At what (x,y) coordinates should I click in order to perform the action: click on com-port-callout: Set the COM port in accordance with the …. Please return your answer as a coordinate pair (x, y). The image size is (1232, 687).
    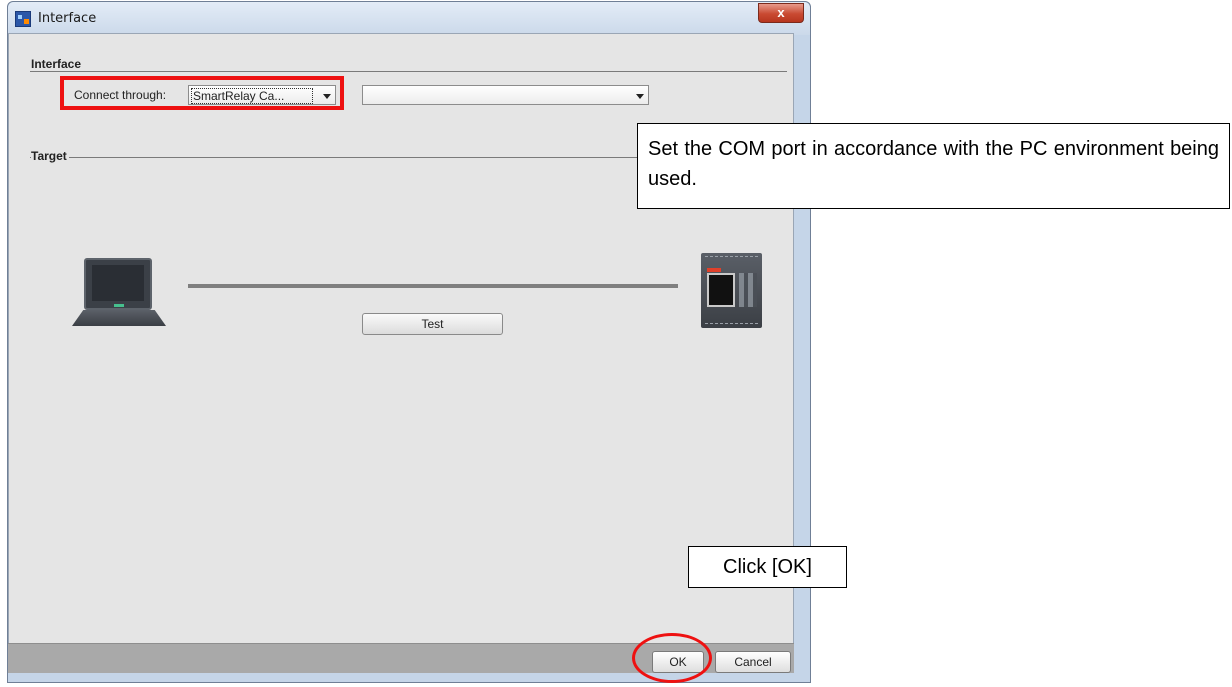
    Looking at the image, I should click on (933, 166).